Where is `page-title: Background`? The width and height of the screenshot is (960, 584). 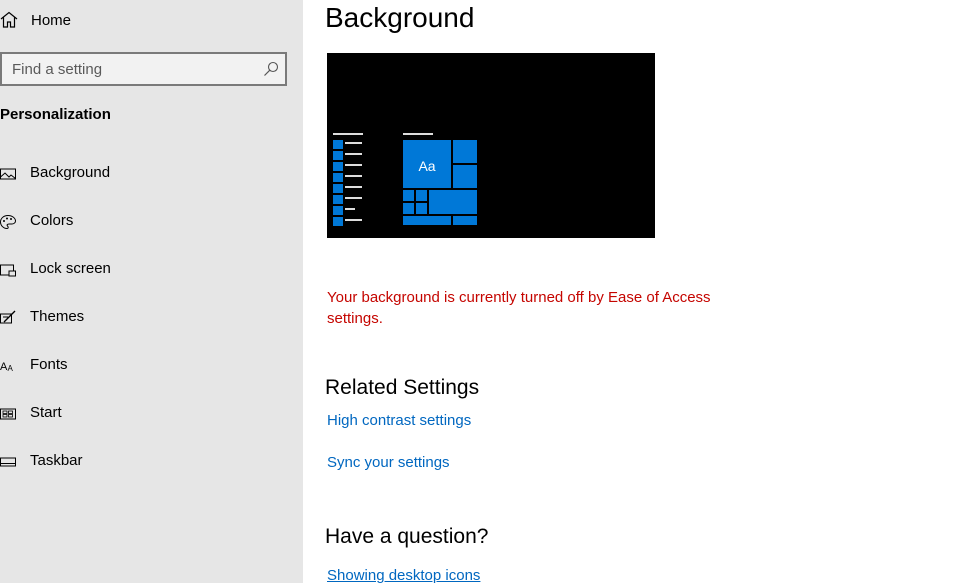 page-title: Background is located at coordinates (400, 17).